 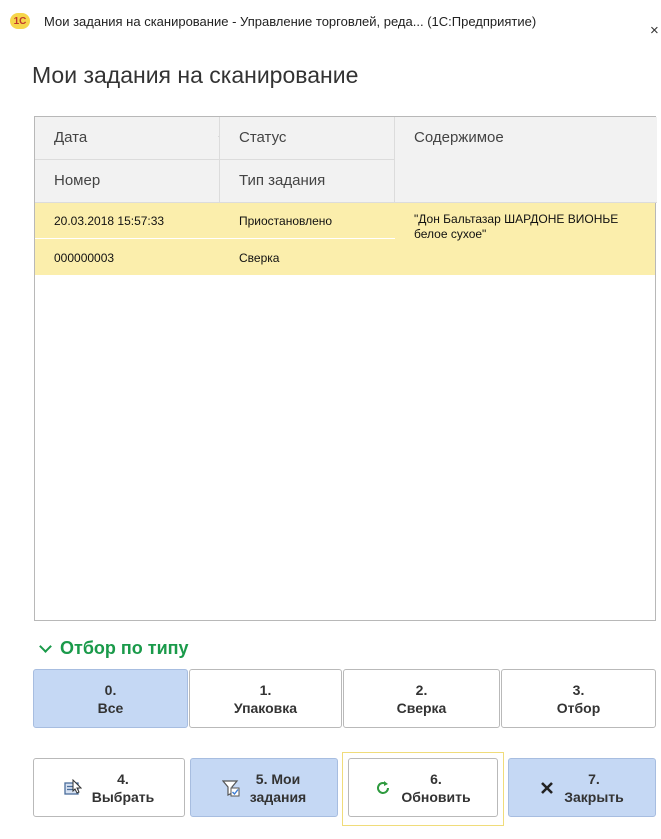 What do you see at coordinates (215, 238) in the screenshot?
I see `row-divider` at bounding box center [215, 238].